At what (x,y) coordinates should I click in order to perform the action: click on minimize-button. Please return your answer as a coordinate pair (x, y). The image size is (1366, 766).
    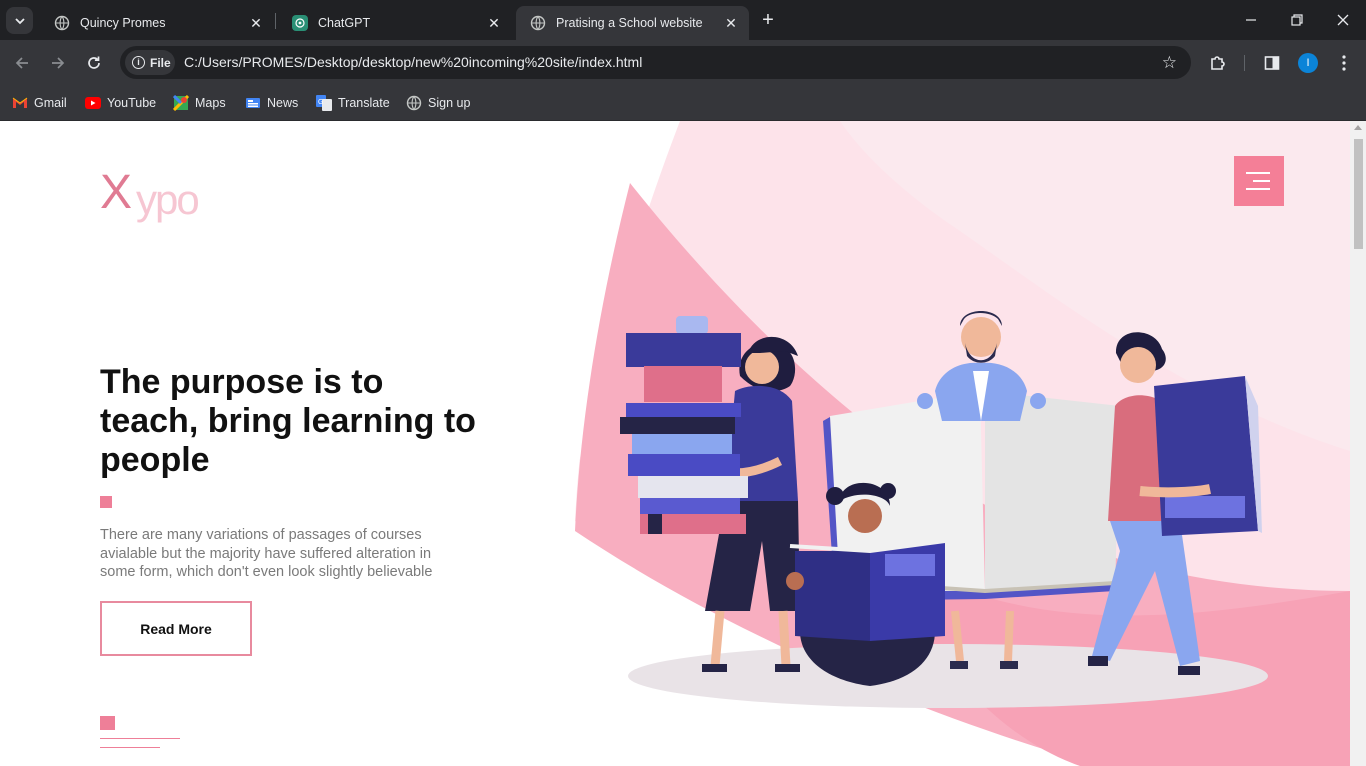
    Looking at the image, I should click on (1251, 20).